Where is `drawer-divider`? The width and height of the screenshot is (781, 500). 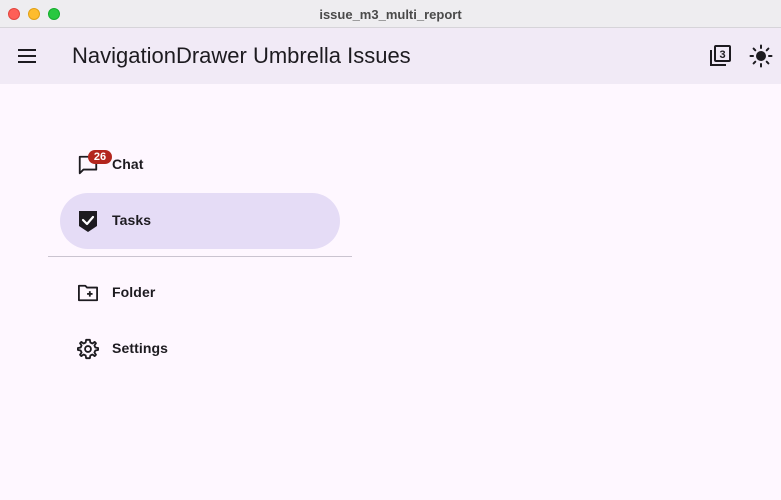
drawer-divider is located at coordinates (200, 256).